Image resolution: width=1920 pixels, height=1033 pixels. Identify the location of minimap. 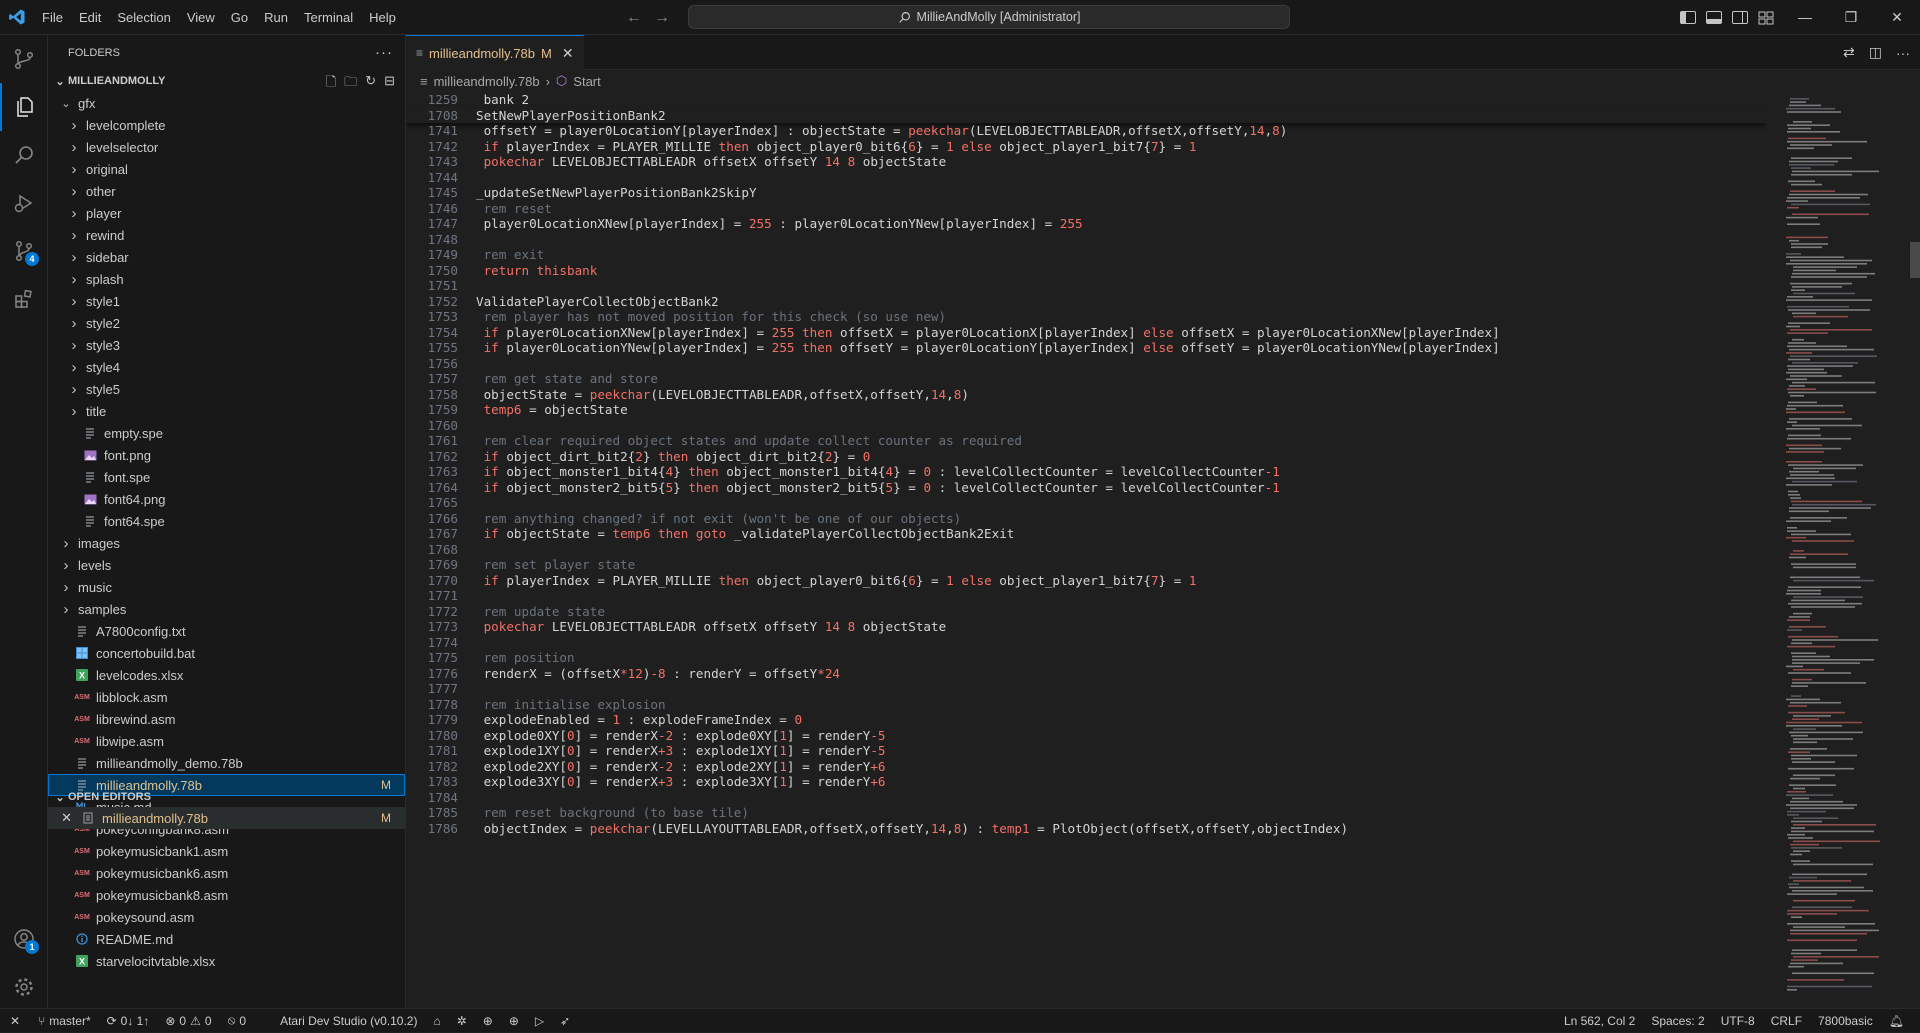
(1852, 550).